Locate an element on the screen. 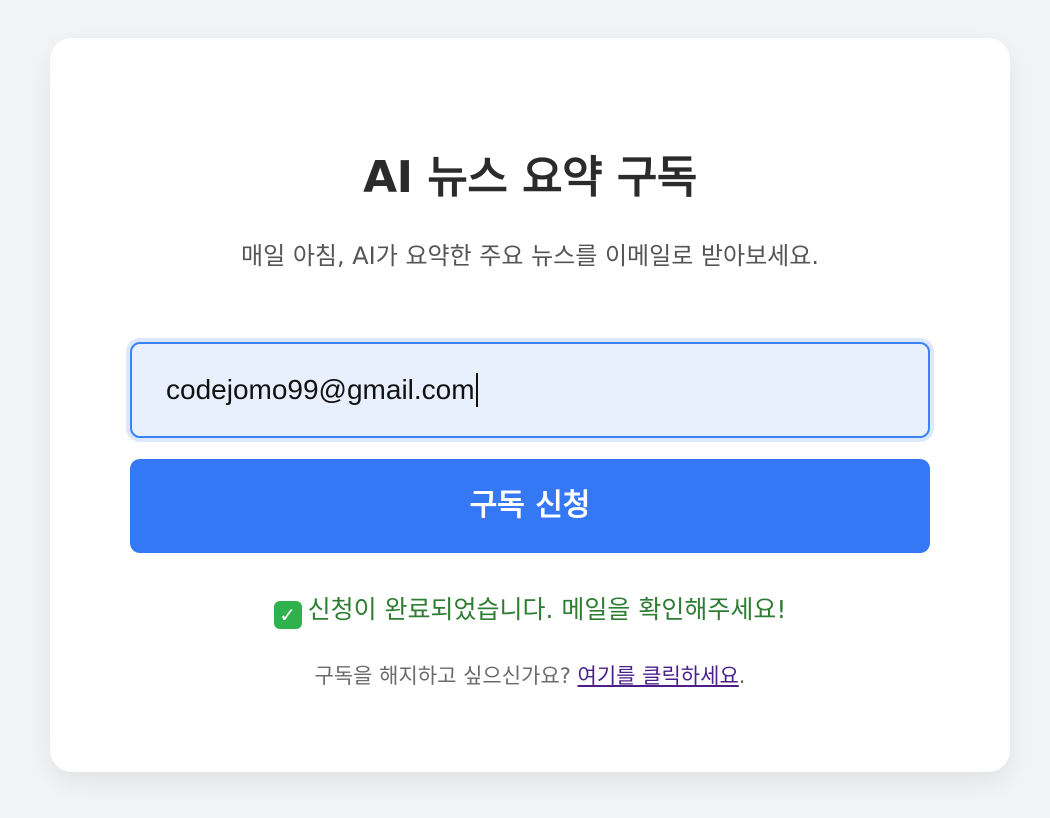 The width and height of the screenshot is (1050, 818). email-input: codejomo99@gmail.com is located at coordinates (530, 390).